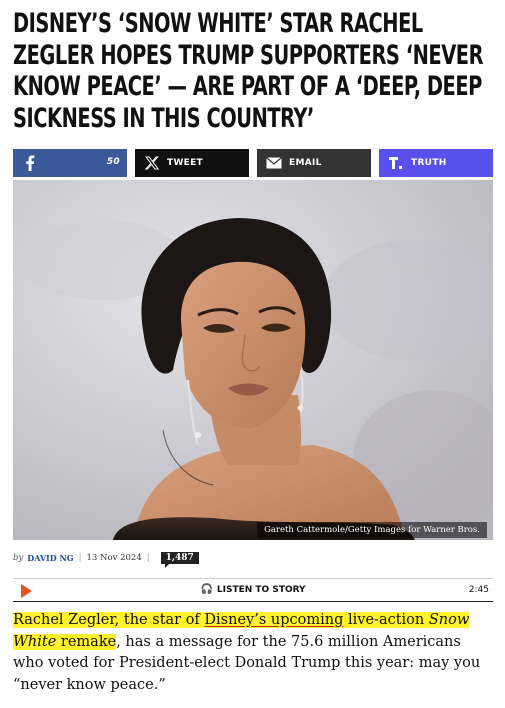  What do you see at coordinates (478, 590) in the screenshot?
I see `audio-duration: 2:45` at bounding box center [478, 590].